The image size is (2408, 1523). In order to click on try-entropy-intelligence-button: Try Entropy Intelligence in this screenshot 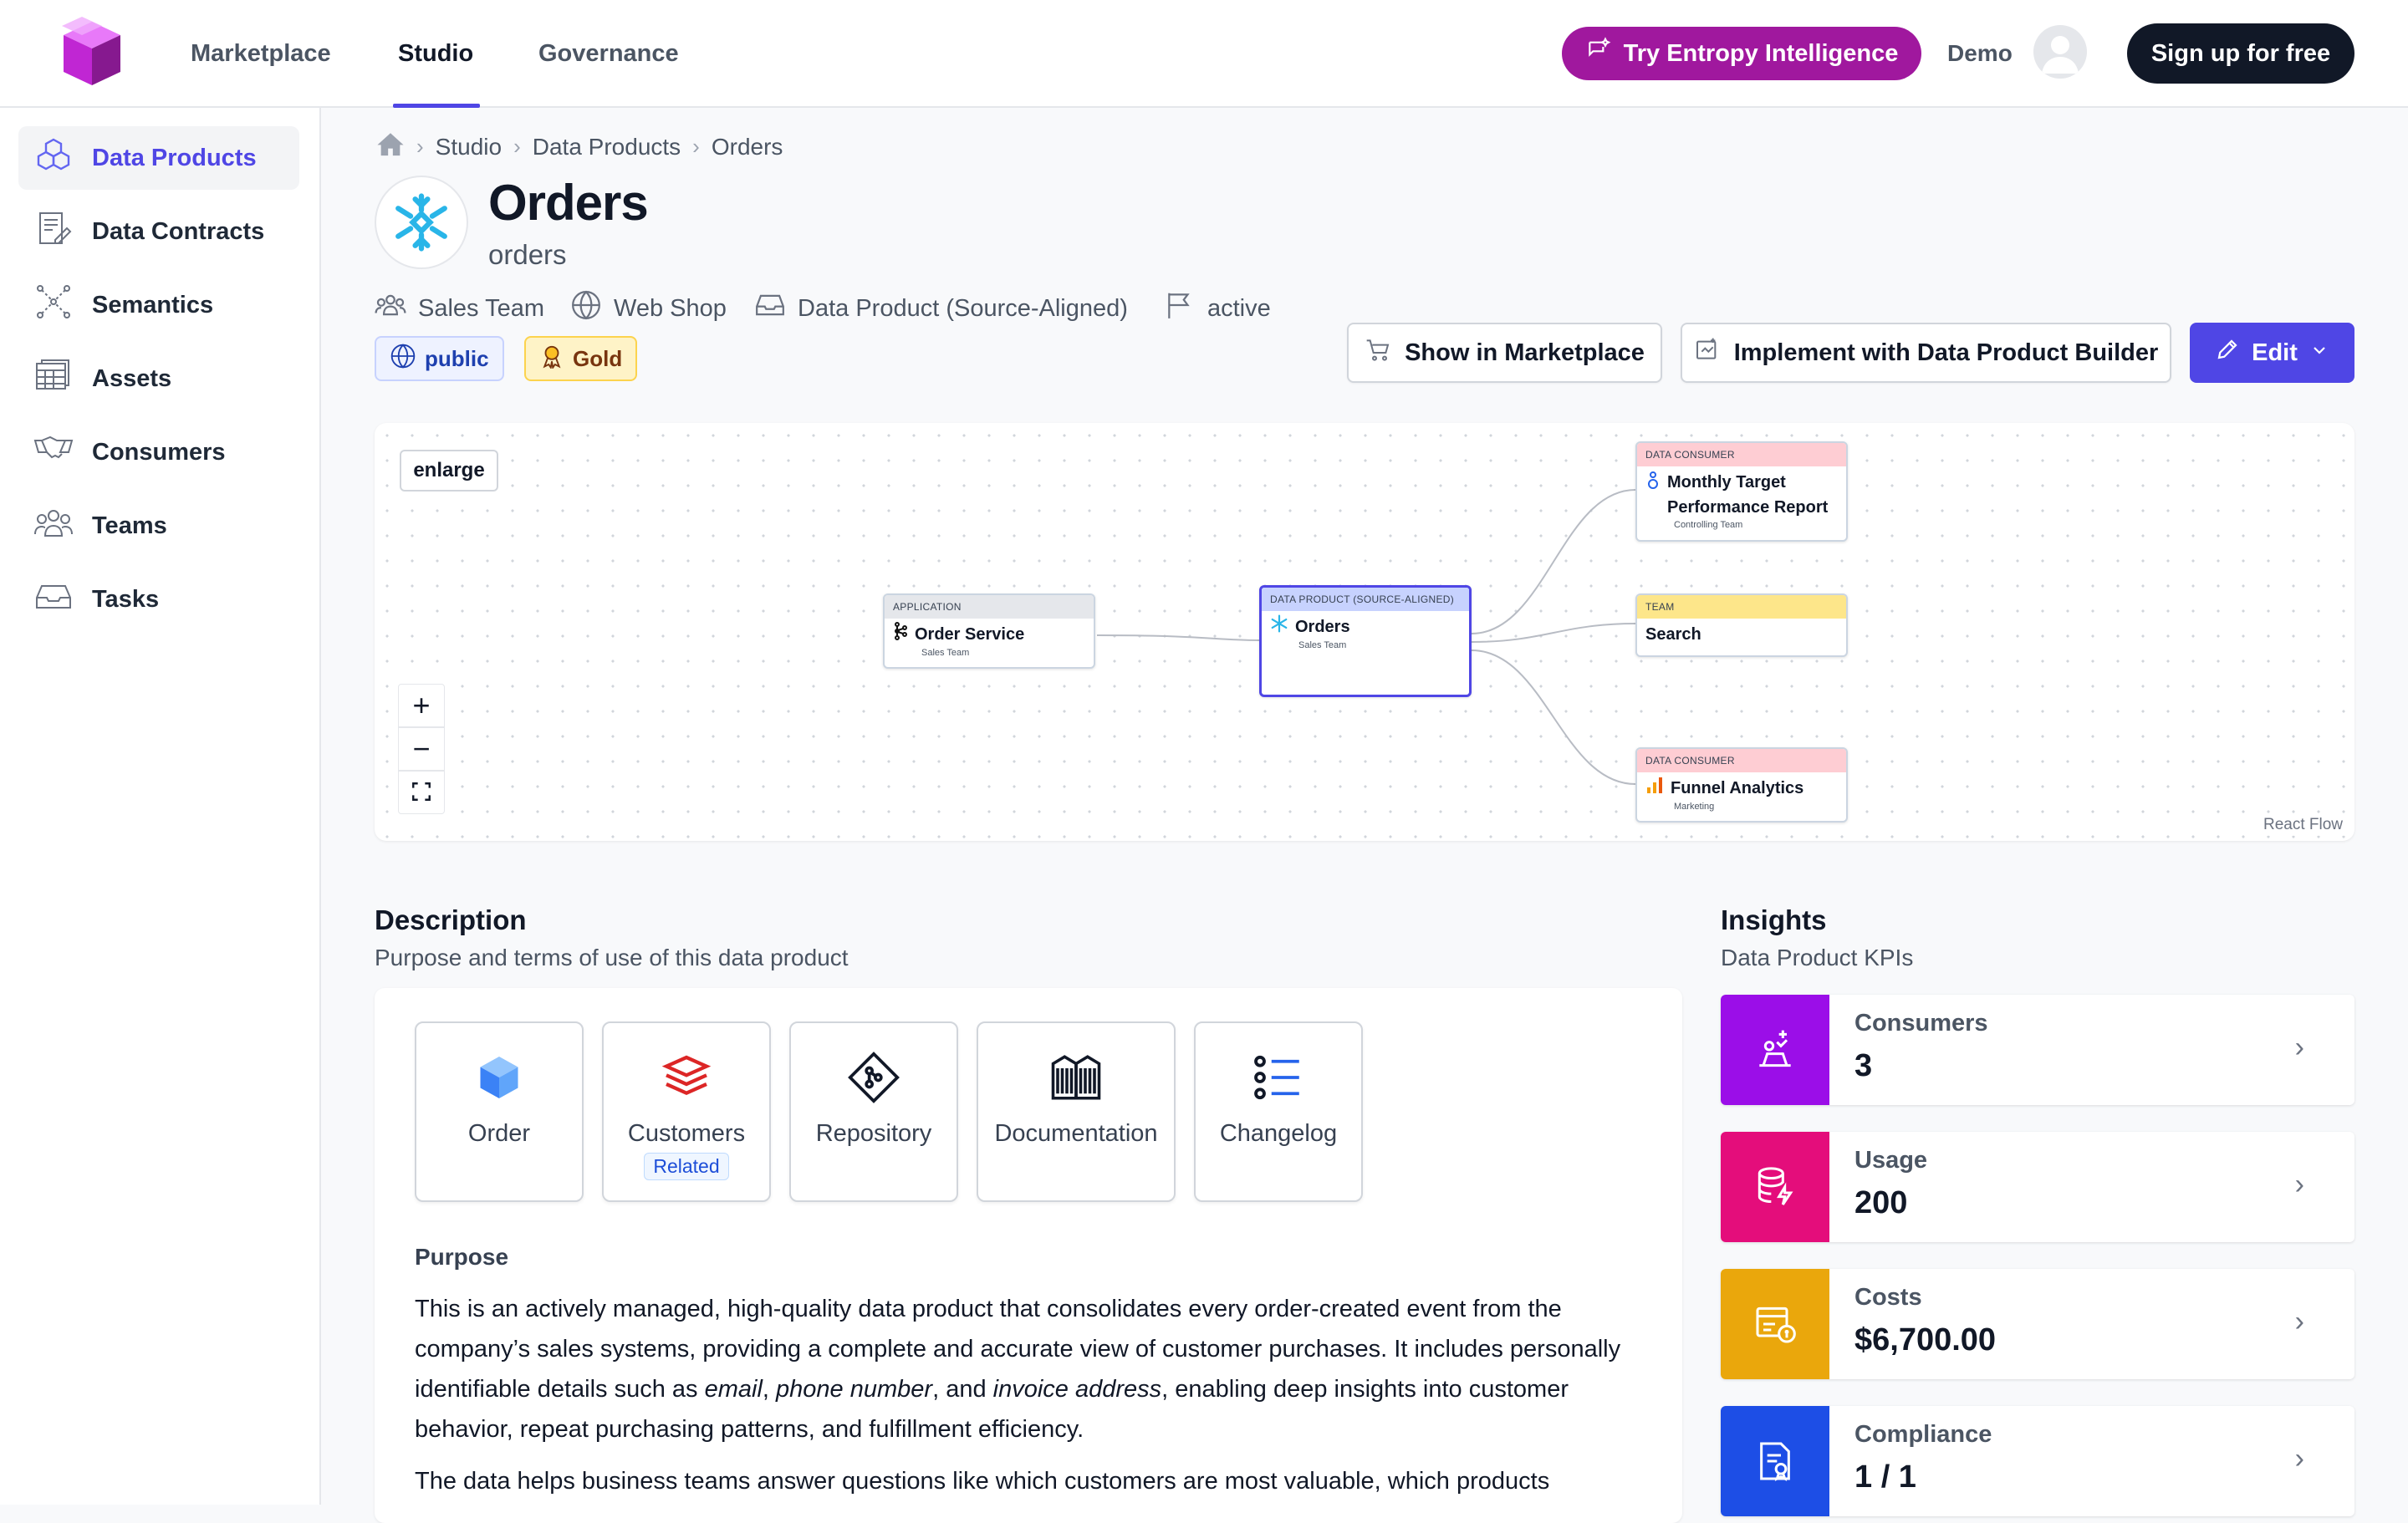, I will do `click(1742, 53)`.